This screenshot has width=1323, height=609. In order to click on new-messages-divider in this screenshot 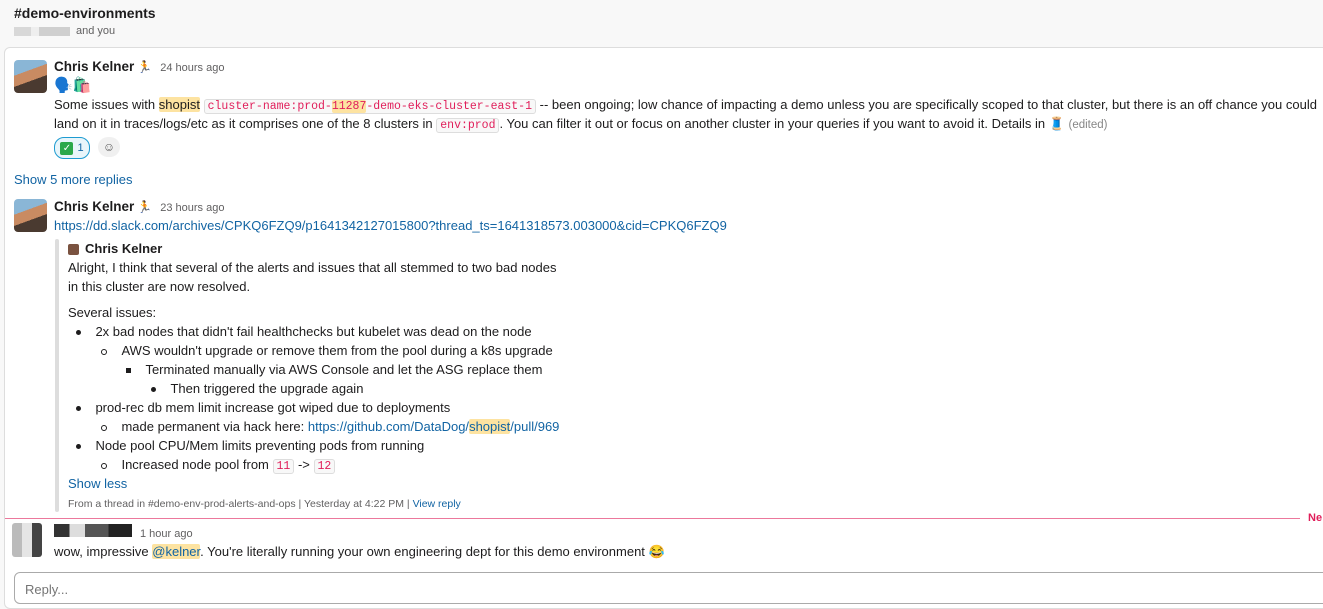, I will do `click(652, 518)`.